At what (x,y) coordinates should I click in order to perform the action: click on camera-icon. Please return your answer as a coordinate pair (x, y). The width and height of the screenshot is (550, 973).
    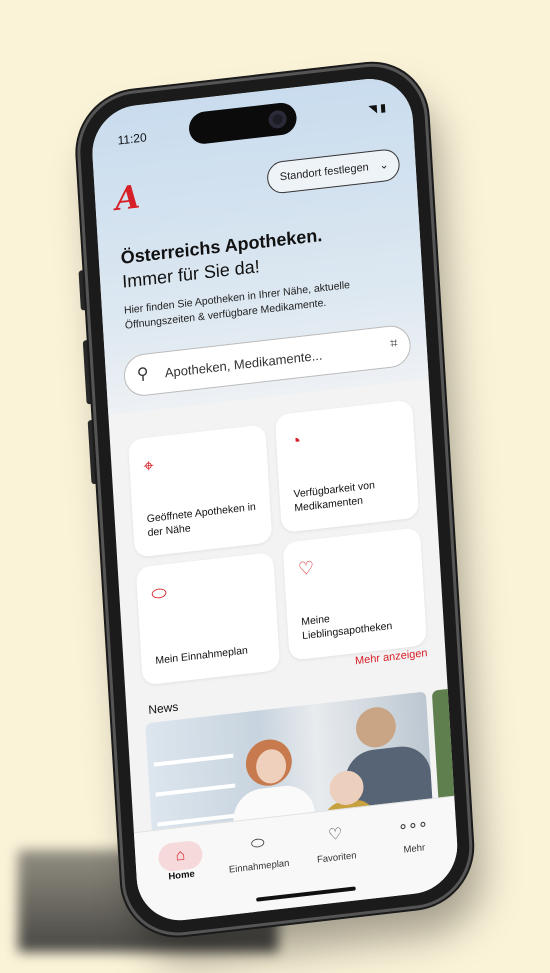
    Looking at the image, I should click on (278, 119).